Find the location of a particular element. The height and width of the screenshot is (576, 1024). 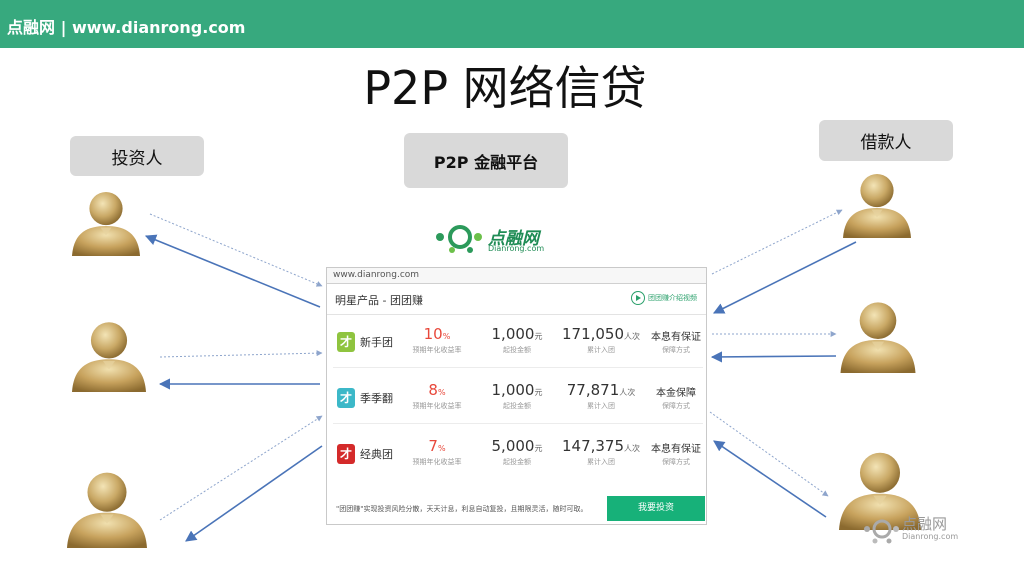

min-value: 5,000 is located at coordinates (513, 446).